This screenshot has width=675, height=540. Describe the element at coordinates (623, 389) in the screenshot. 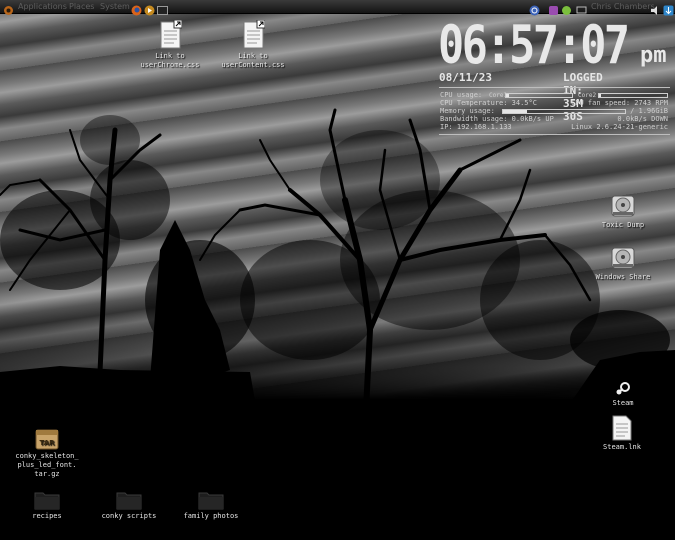

I see `steam-icon` at that location.